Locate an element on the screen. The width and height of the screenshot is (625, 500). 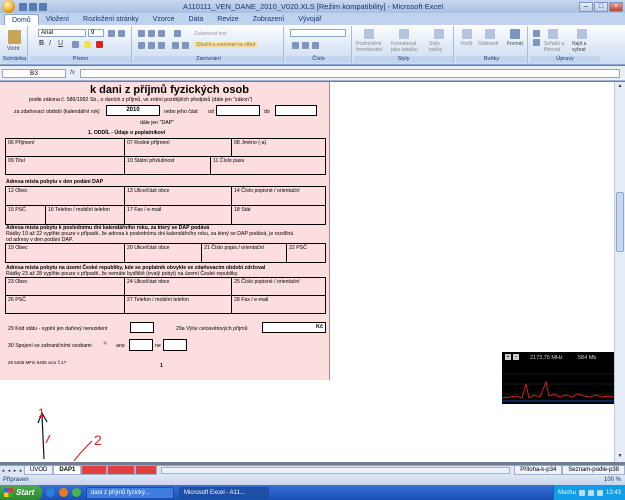
tab-review: Revize is located at coordinates (227, 19).